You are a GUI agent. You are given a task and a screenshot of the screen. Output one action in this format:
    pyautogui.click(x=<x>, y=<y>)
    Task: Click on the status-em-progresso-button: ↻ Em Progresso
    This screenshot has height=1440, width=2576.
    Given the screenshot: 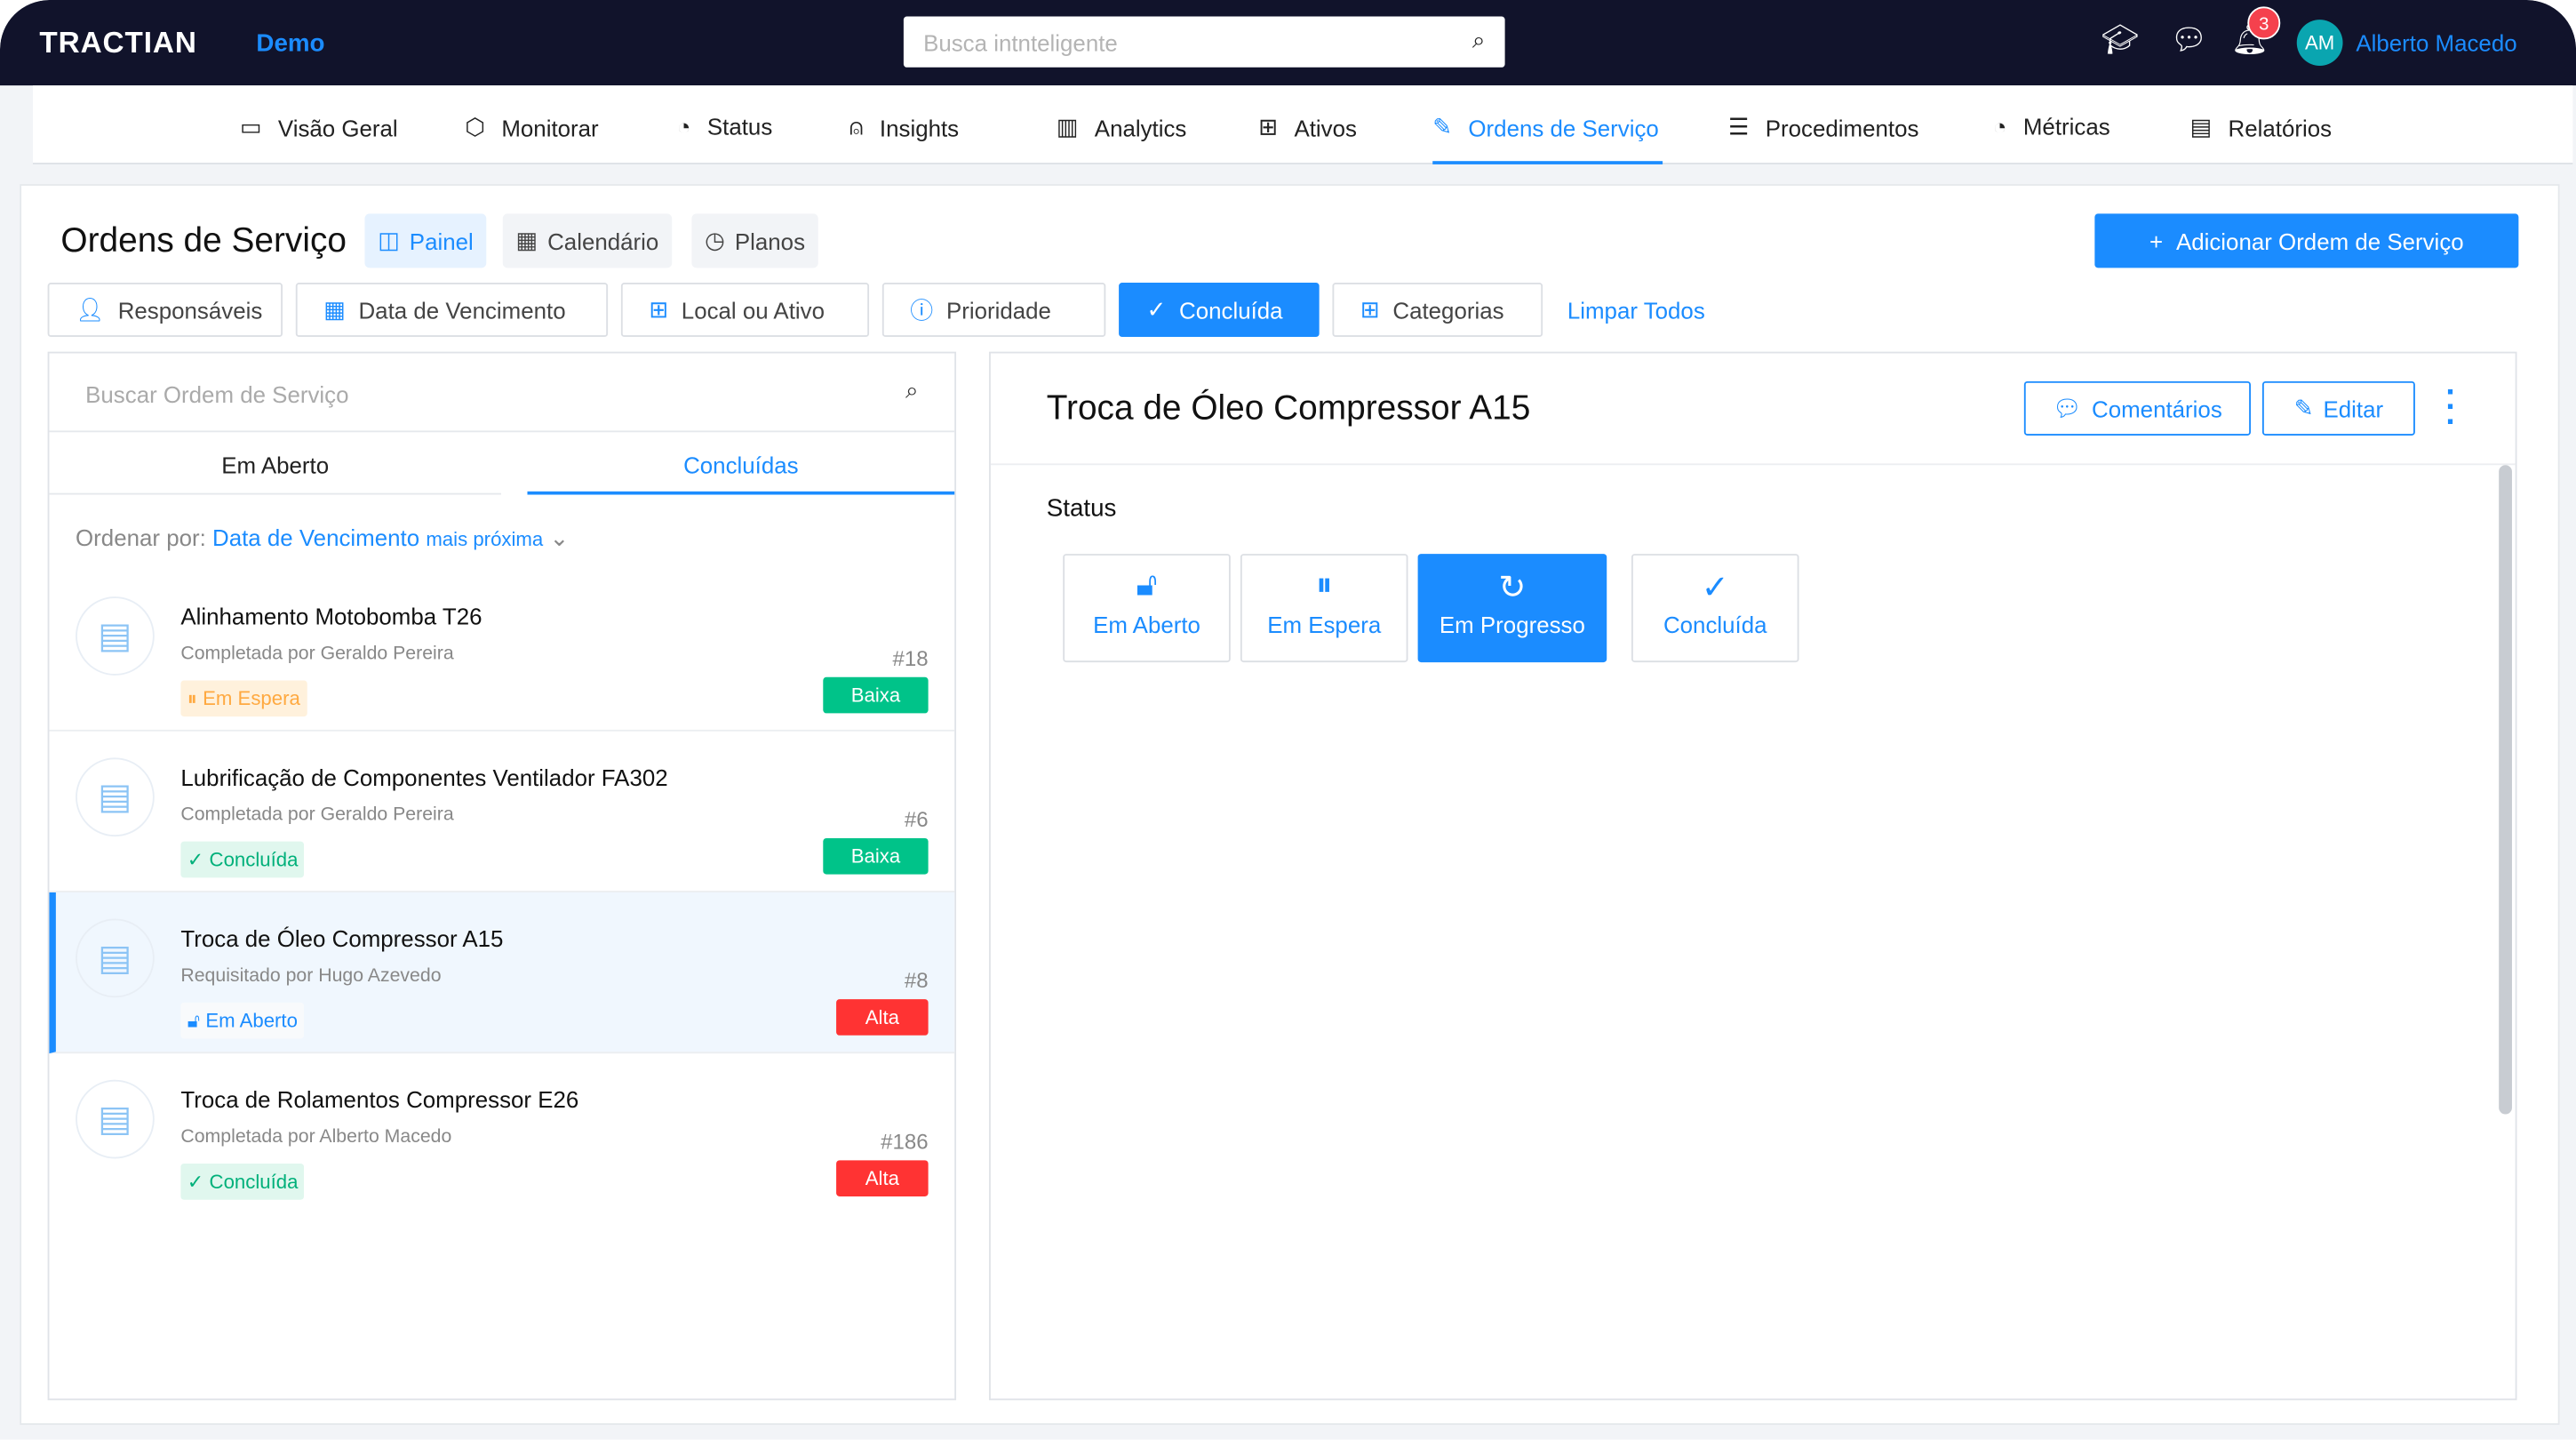 What is the action you would take?
    pyautogui.click(x=1512, y=608)
    